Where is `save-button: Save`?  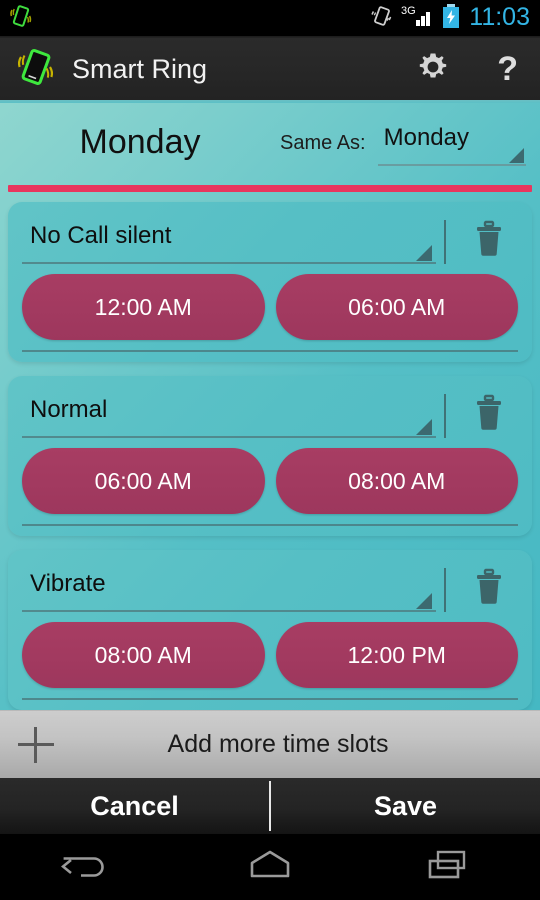
save-button: Save is located at coordinates (405, 806).